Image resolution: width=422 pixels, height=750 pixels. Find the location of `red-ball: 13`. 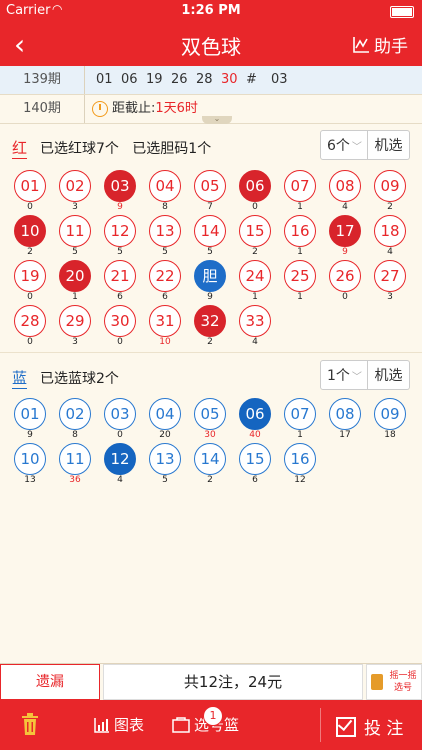

red-ball: 13 is located at coordinates (165, 231).